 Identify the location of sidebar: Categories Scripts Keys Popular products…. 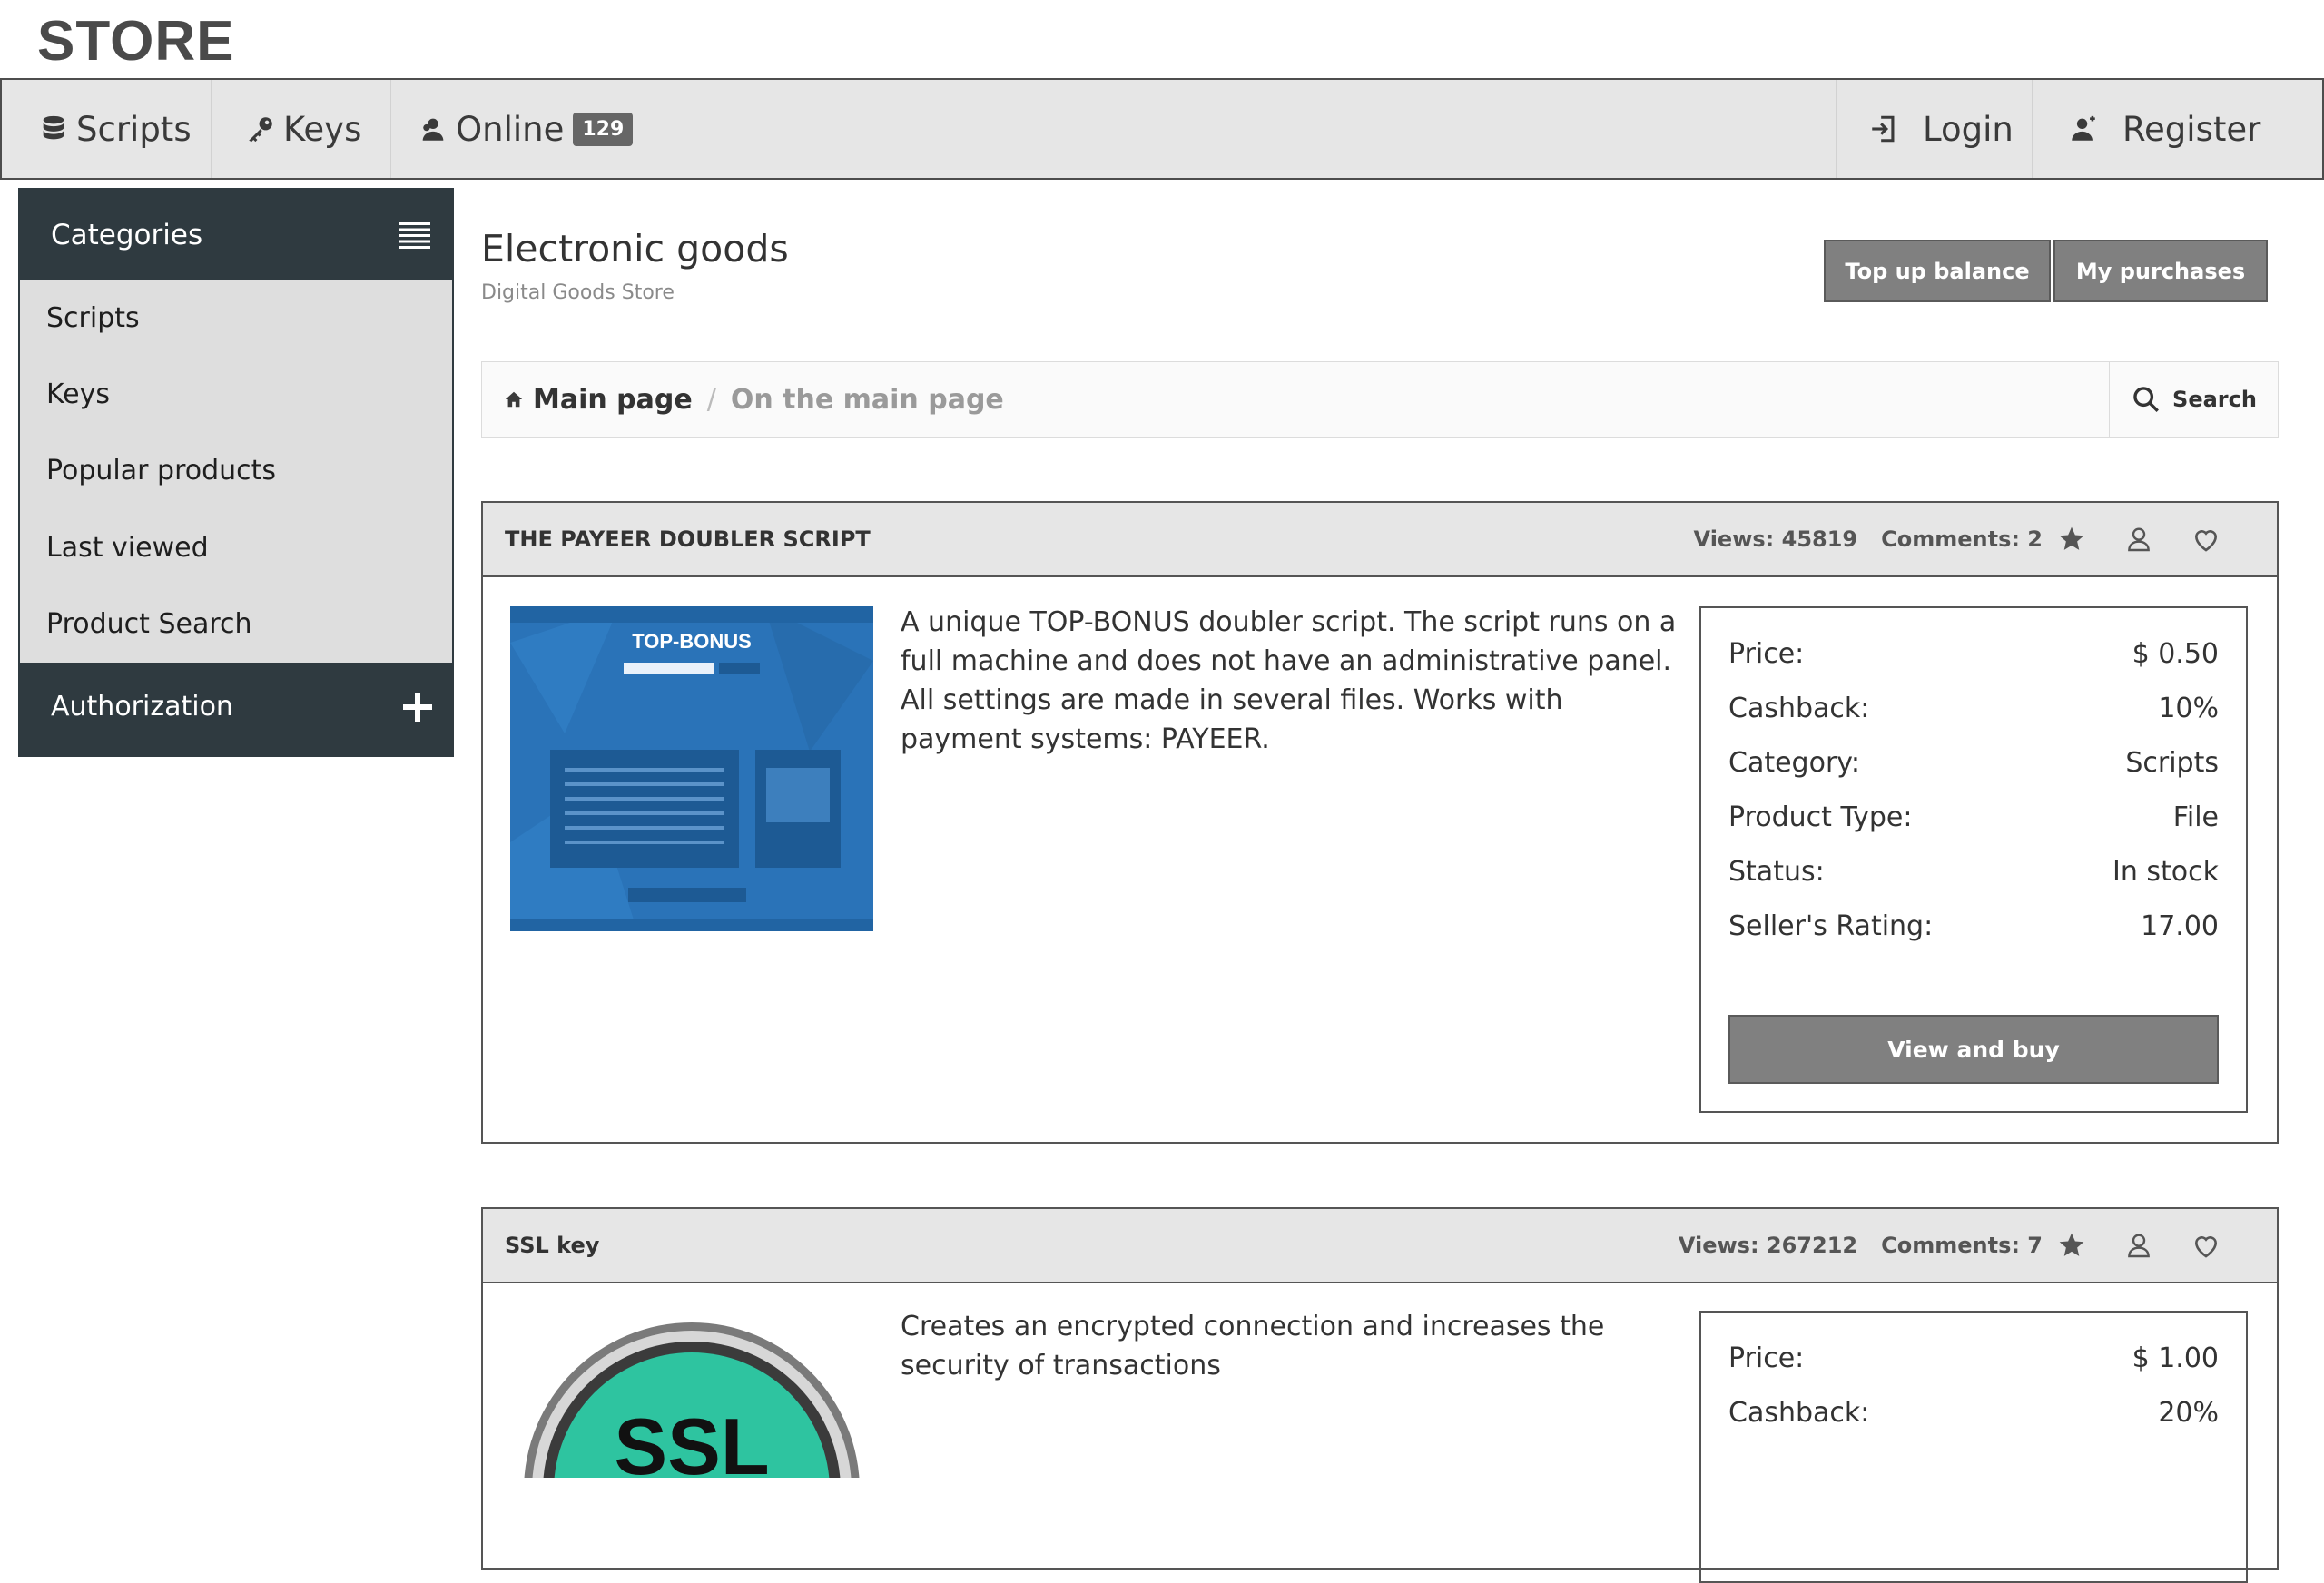
(236, 472).